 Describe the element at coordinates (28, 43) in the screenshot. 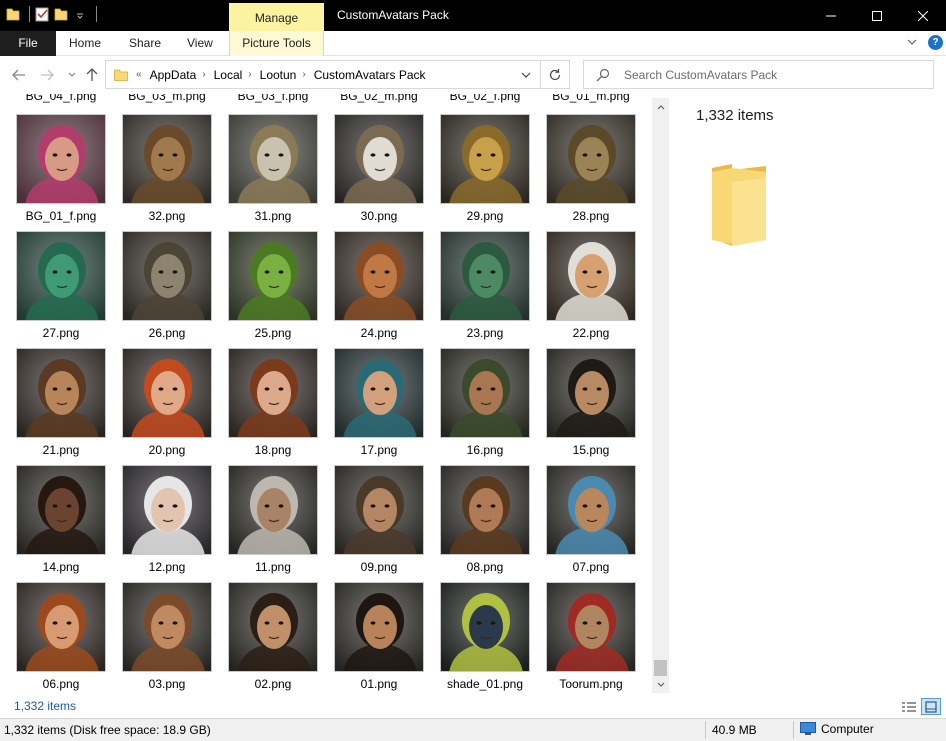

I see `file-tab: File` at that location.